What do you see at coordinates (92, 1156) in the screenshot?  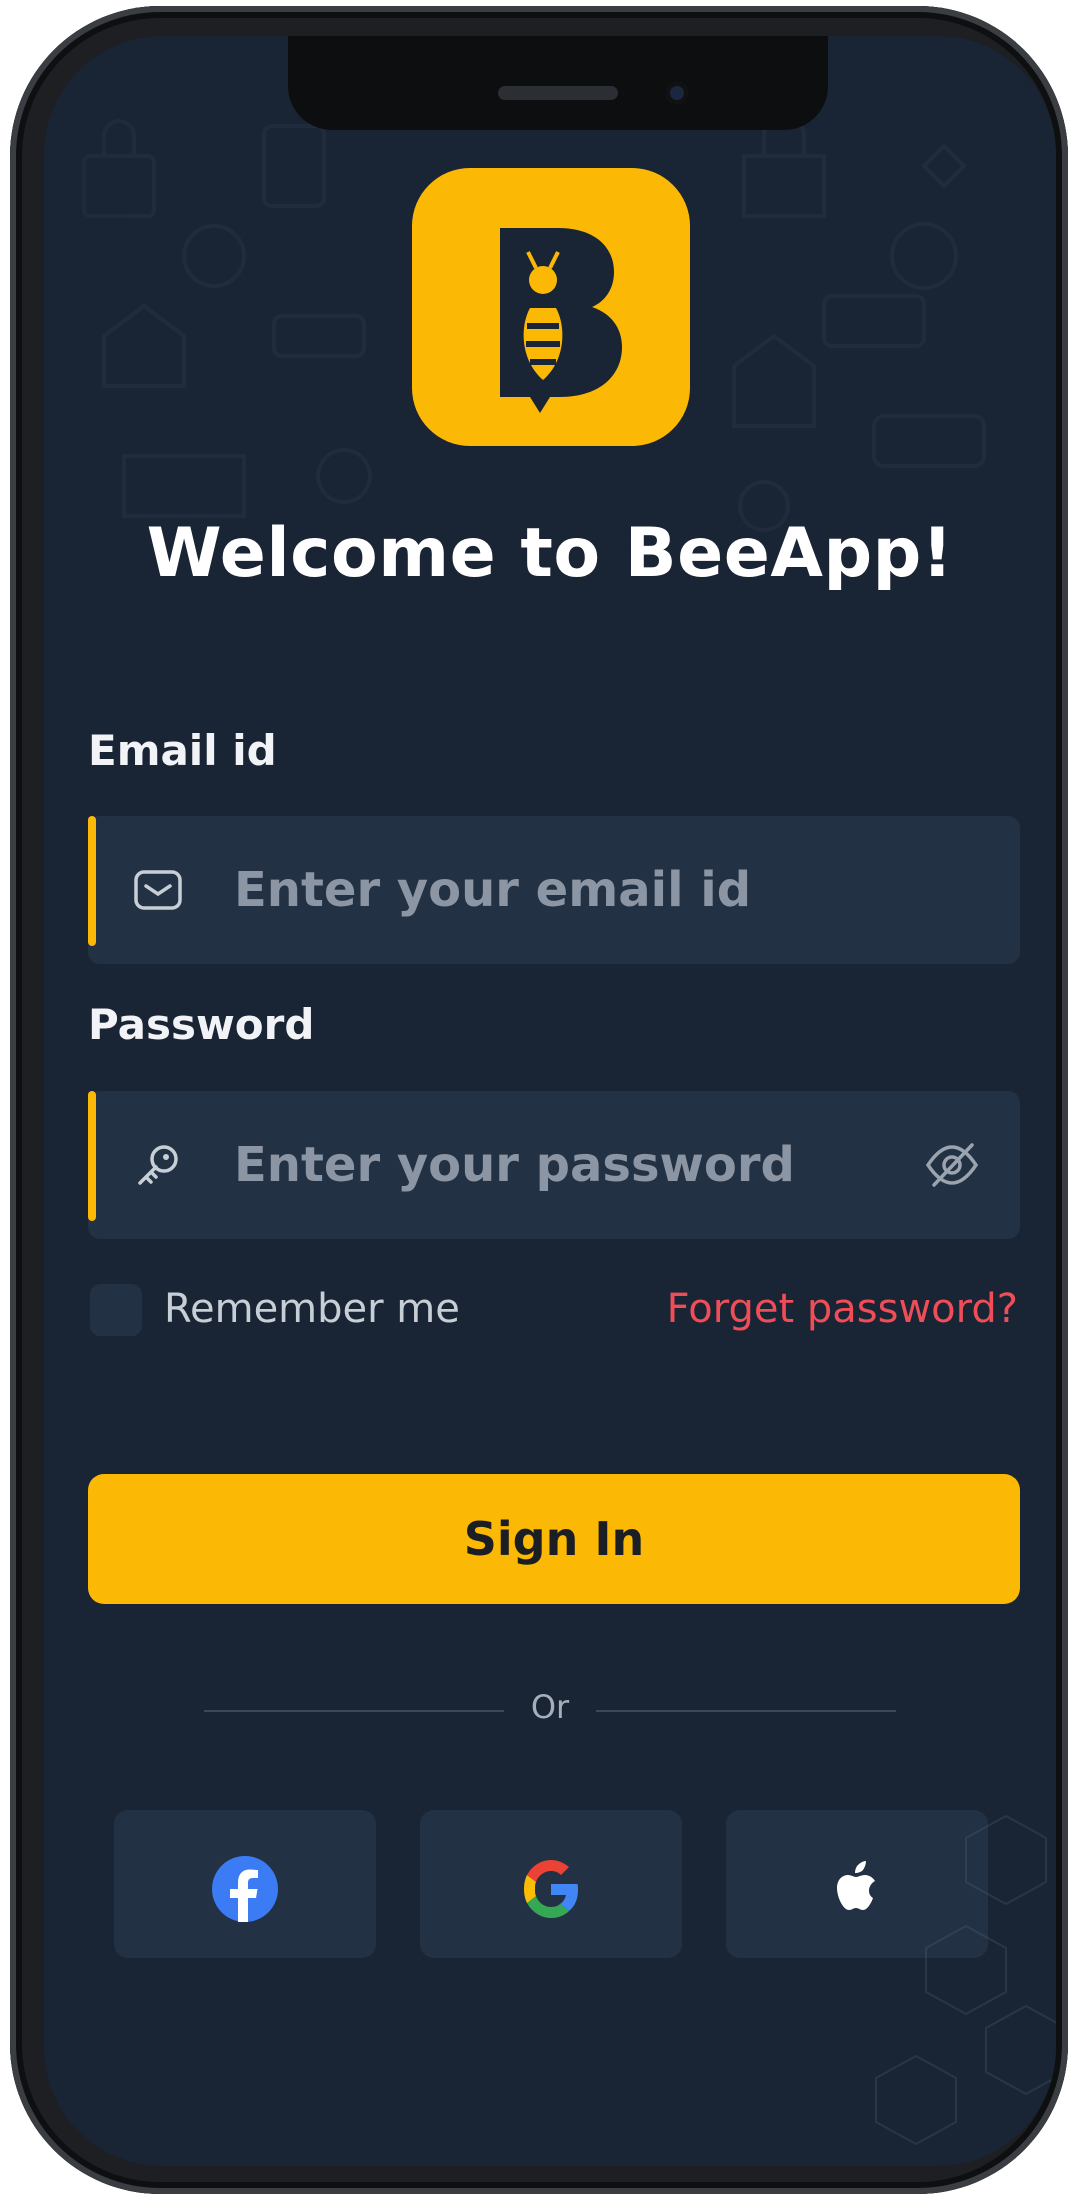 I see `password-field-accent` at bounding box center [92, 1156].